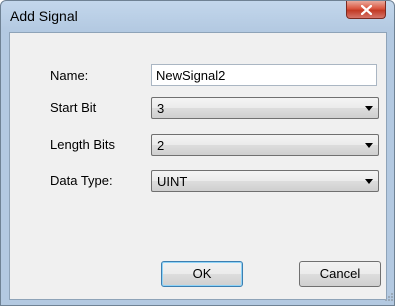 The height and width of the screenshot is (306, 395). Describe the element at coordinates (73, 107) in the screenshot. I see `start-bit-label: Start Bit` at that location.